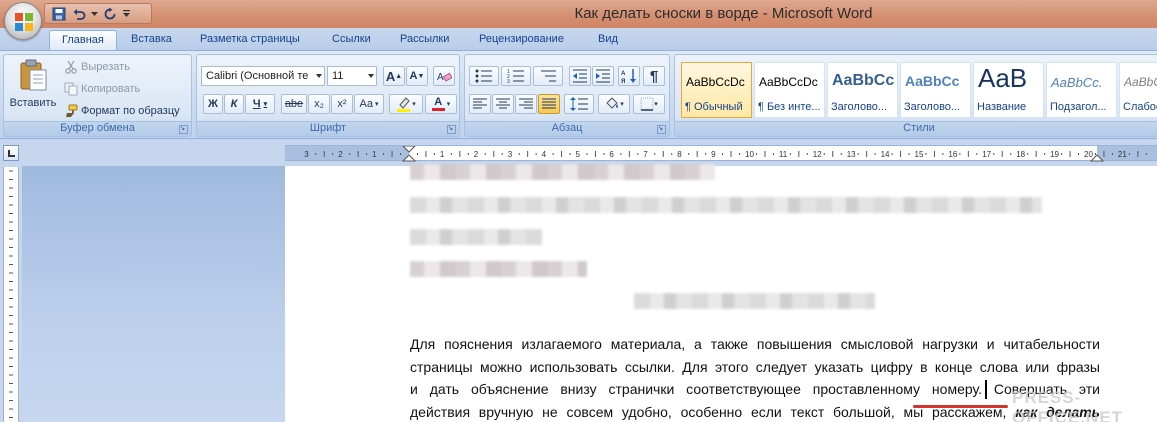 Image resolution: width=1157 pixels, height=422 pixels. What do you see at coordinates (369, 104) in the screenshot?
I see `change-case-button: Aa ▾` at bounding box center [369, 104].